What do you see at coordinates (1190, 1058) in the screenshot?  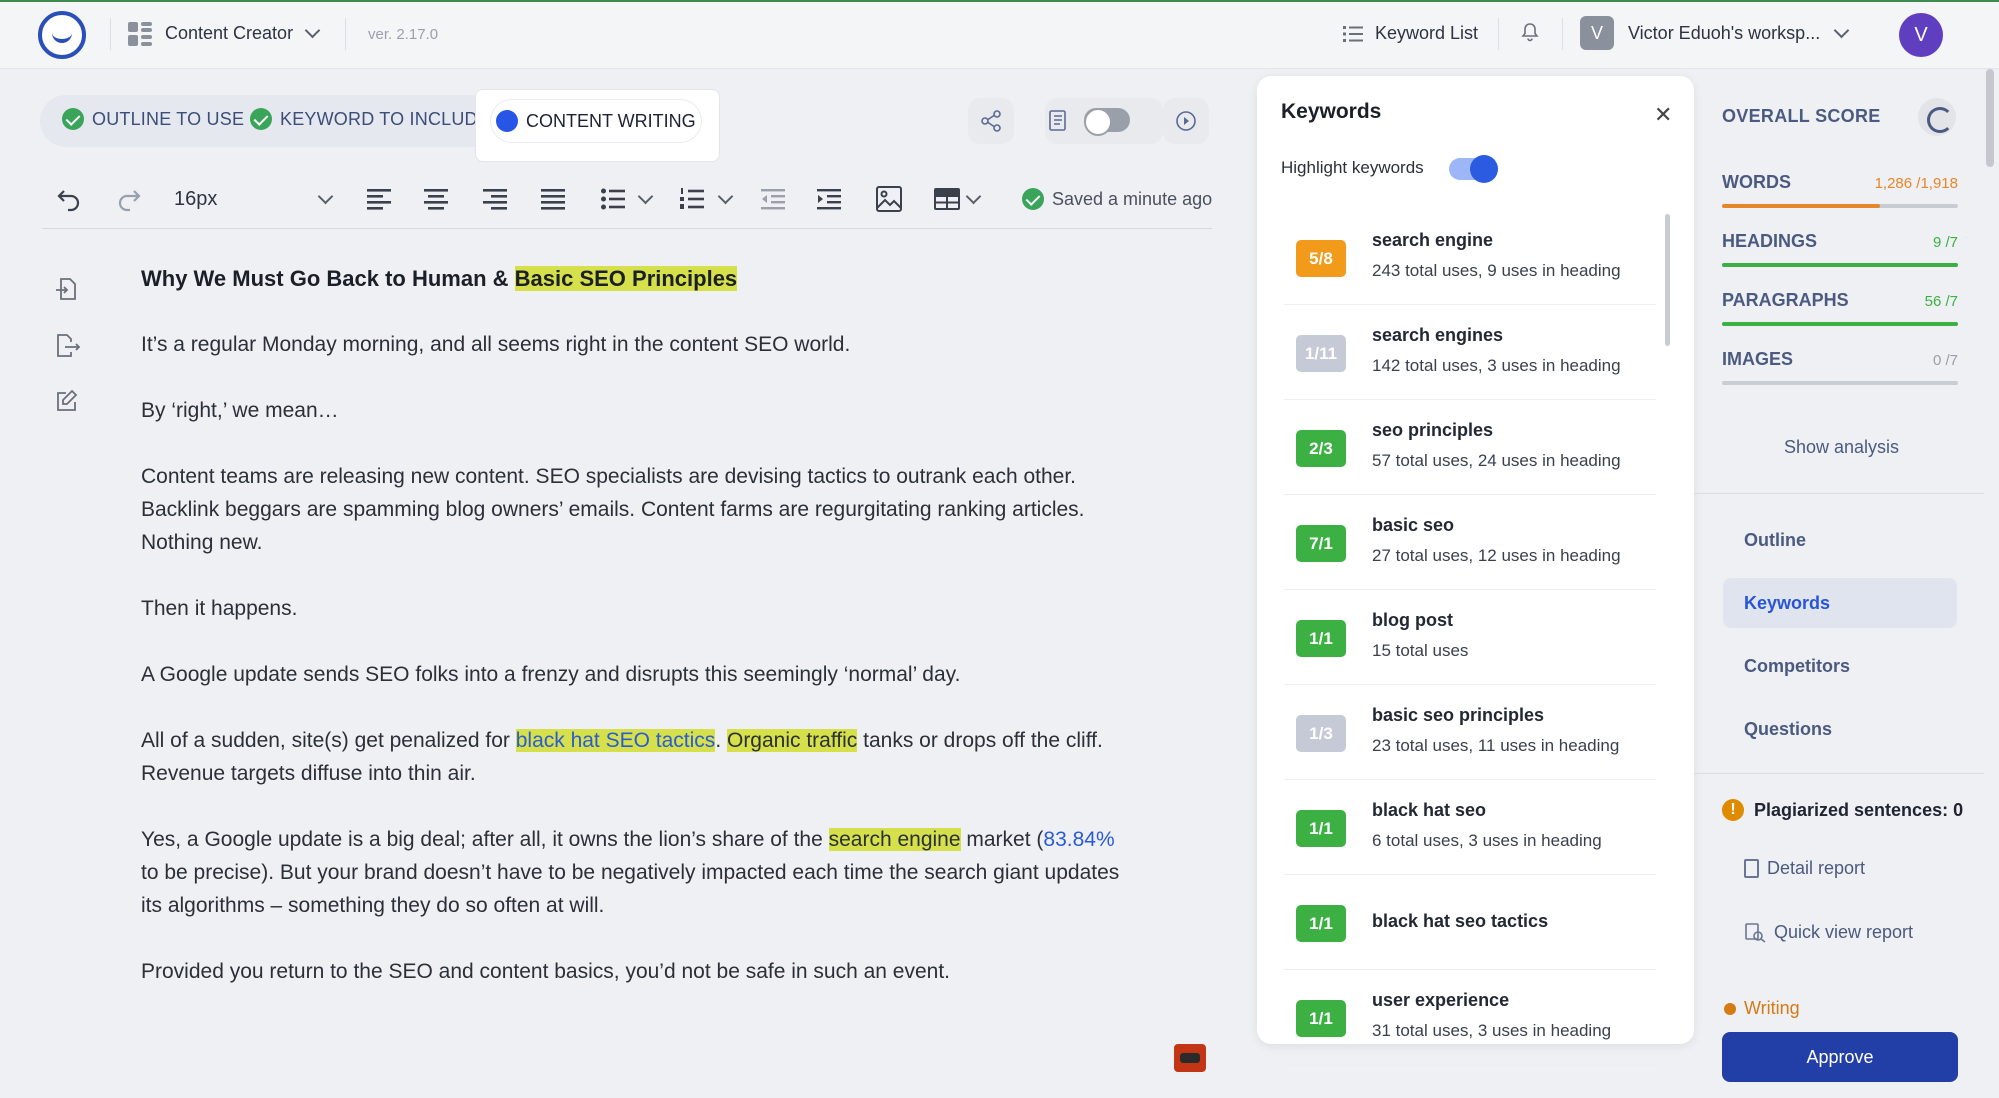 I see `record-icon` at bounding box center [1190, 1058].